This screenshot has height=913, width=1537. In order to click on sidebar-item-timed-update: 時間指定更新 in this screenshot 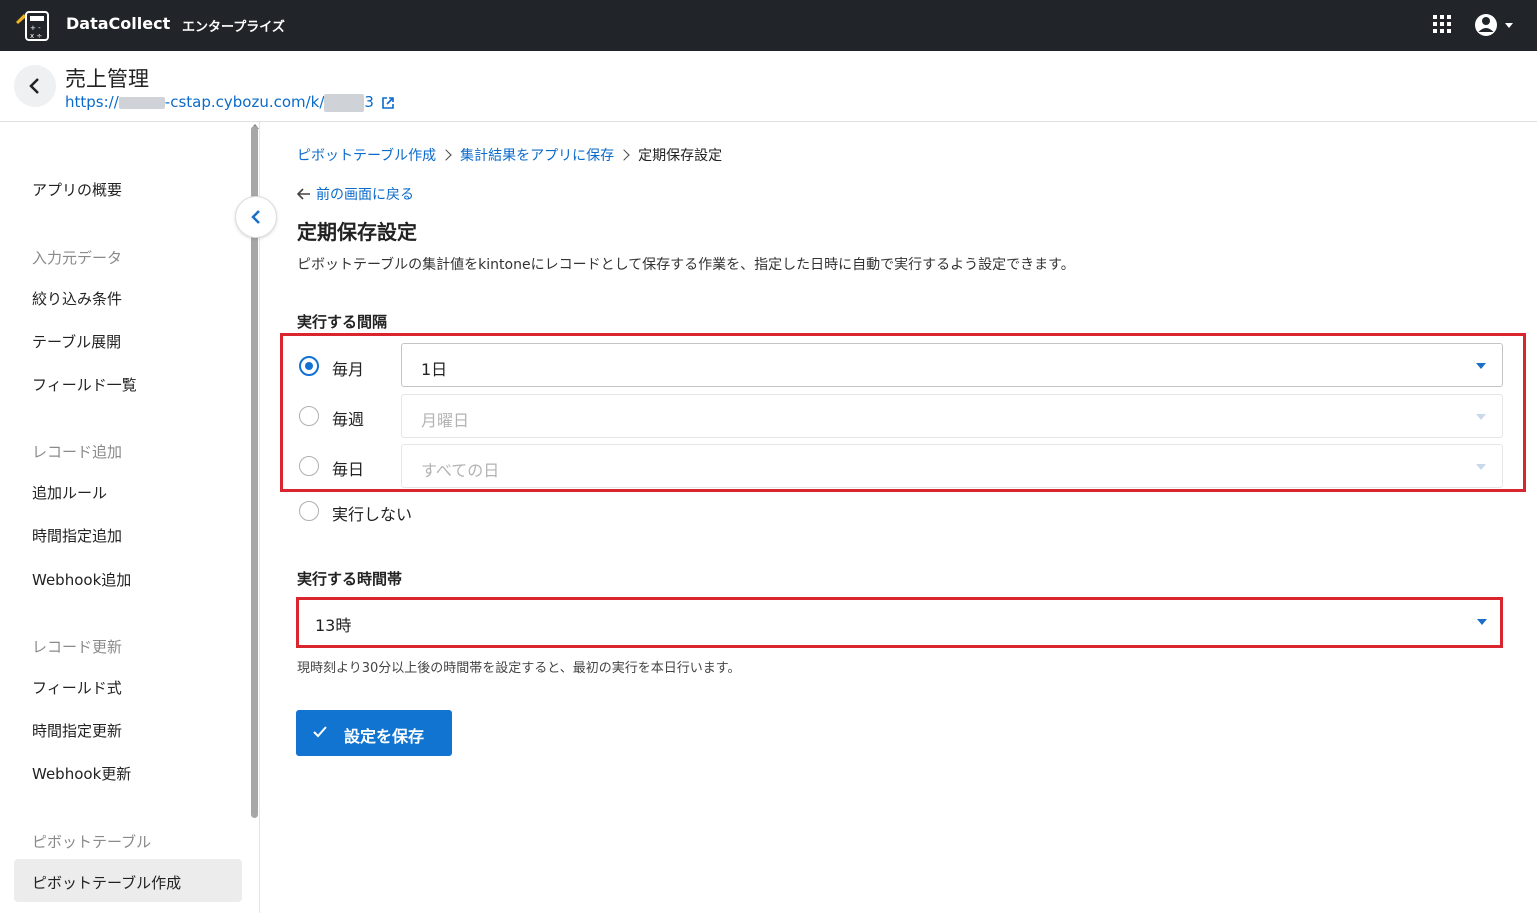, I will do `click(77, 730)`.